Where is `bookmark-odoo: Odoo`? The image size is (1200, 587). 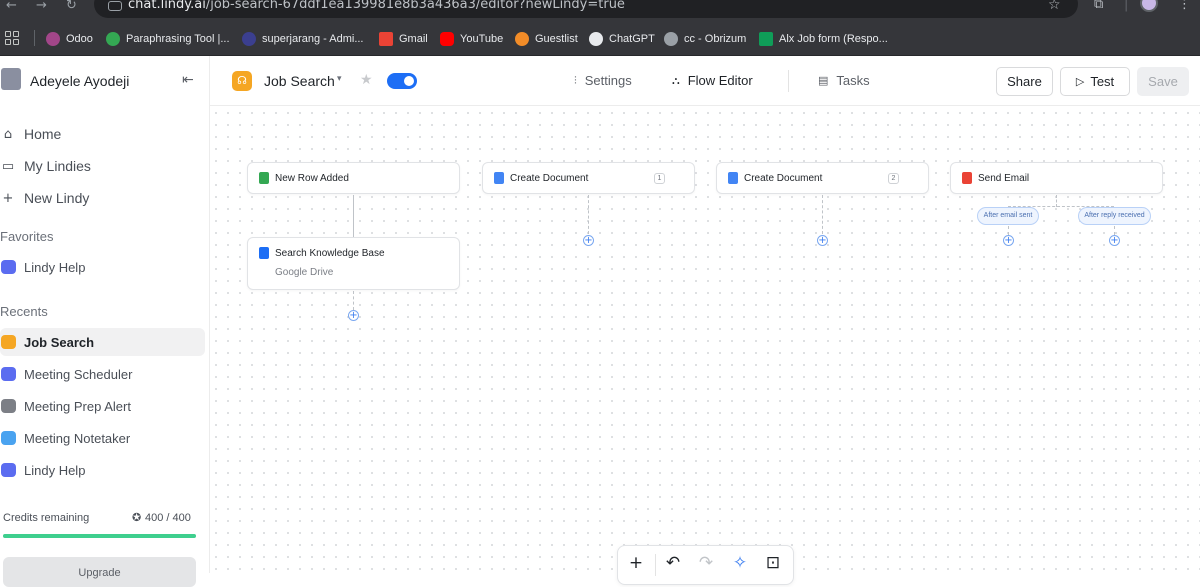 bookmark-odoo: Odoo is located at coordinates (69, 39).